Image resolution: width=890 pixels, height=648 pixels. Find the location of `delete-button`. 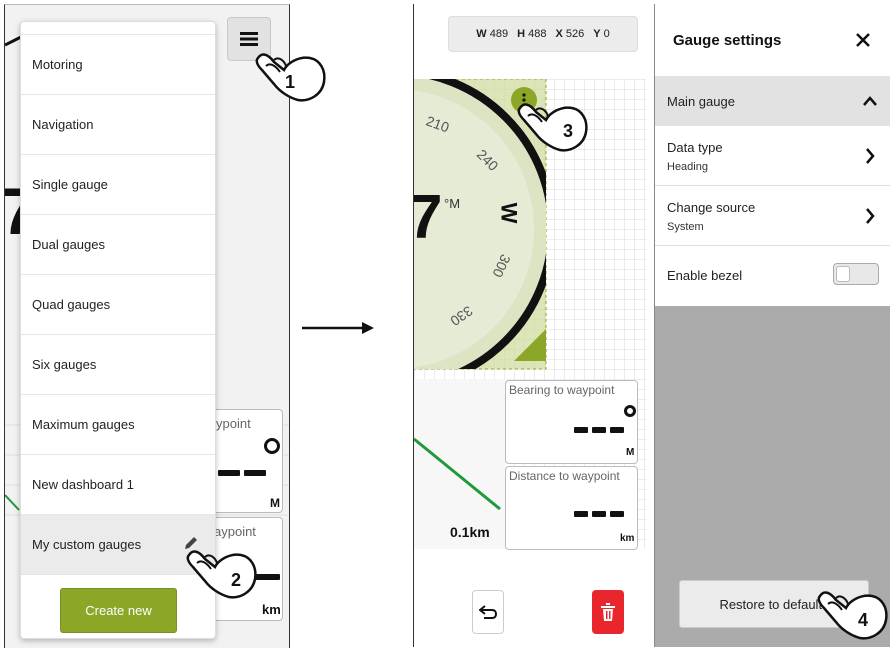

delete-button is located at coordinates (608, 612).